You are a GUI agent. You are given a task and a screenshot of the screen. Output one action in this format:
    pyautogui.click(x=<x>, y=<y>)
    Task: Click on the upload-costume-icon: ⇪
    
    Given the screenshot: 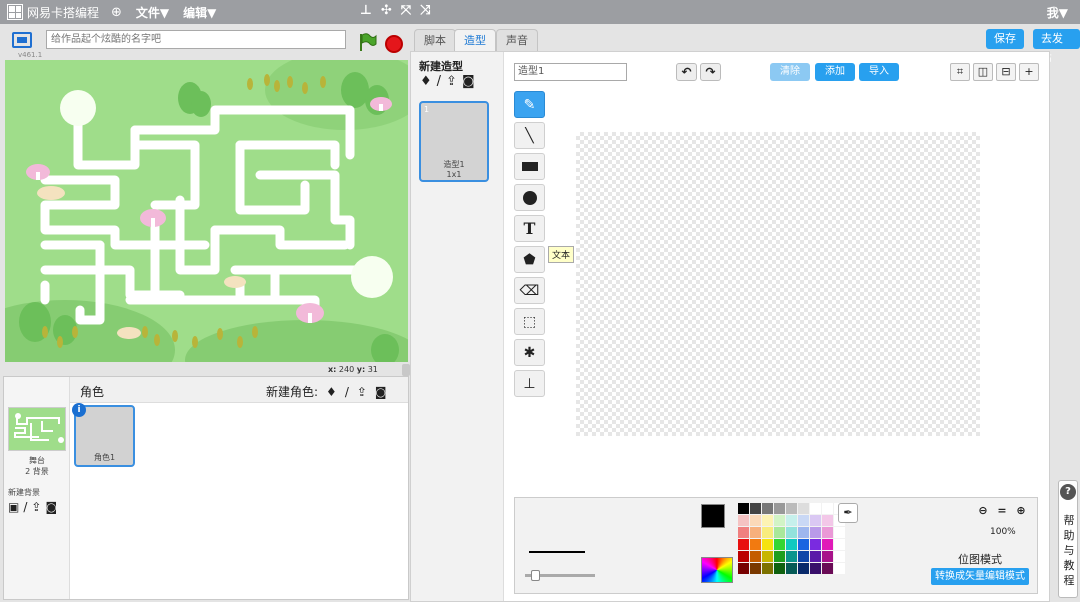 What is the action you would take?
    pyautogui.click(x=451, y=81)
    